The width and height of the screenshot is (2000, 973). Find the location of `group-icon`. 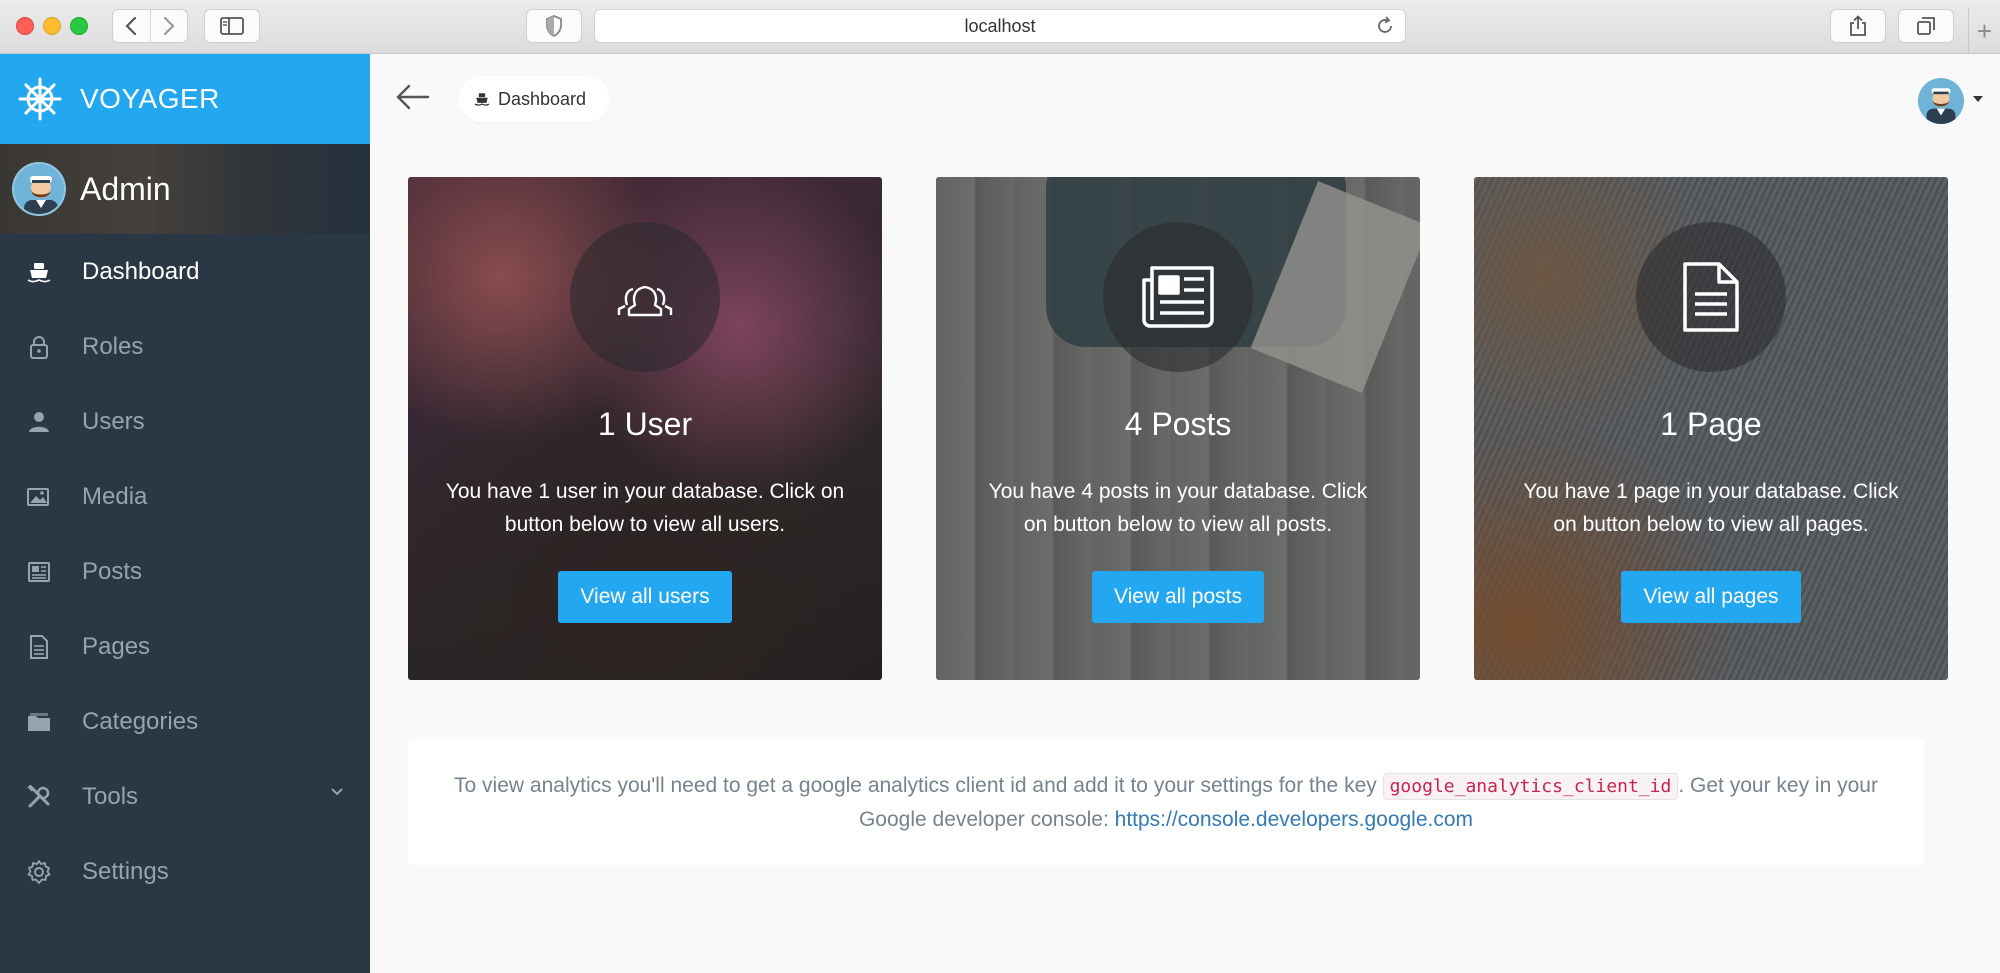

group-icon is located at coordinates (645, 297).